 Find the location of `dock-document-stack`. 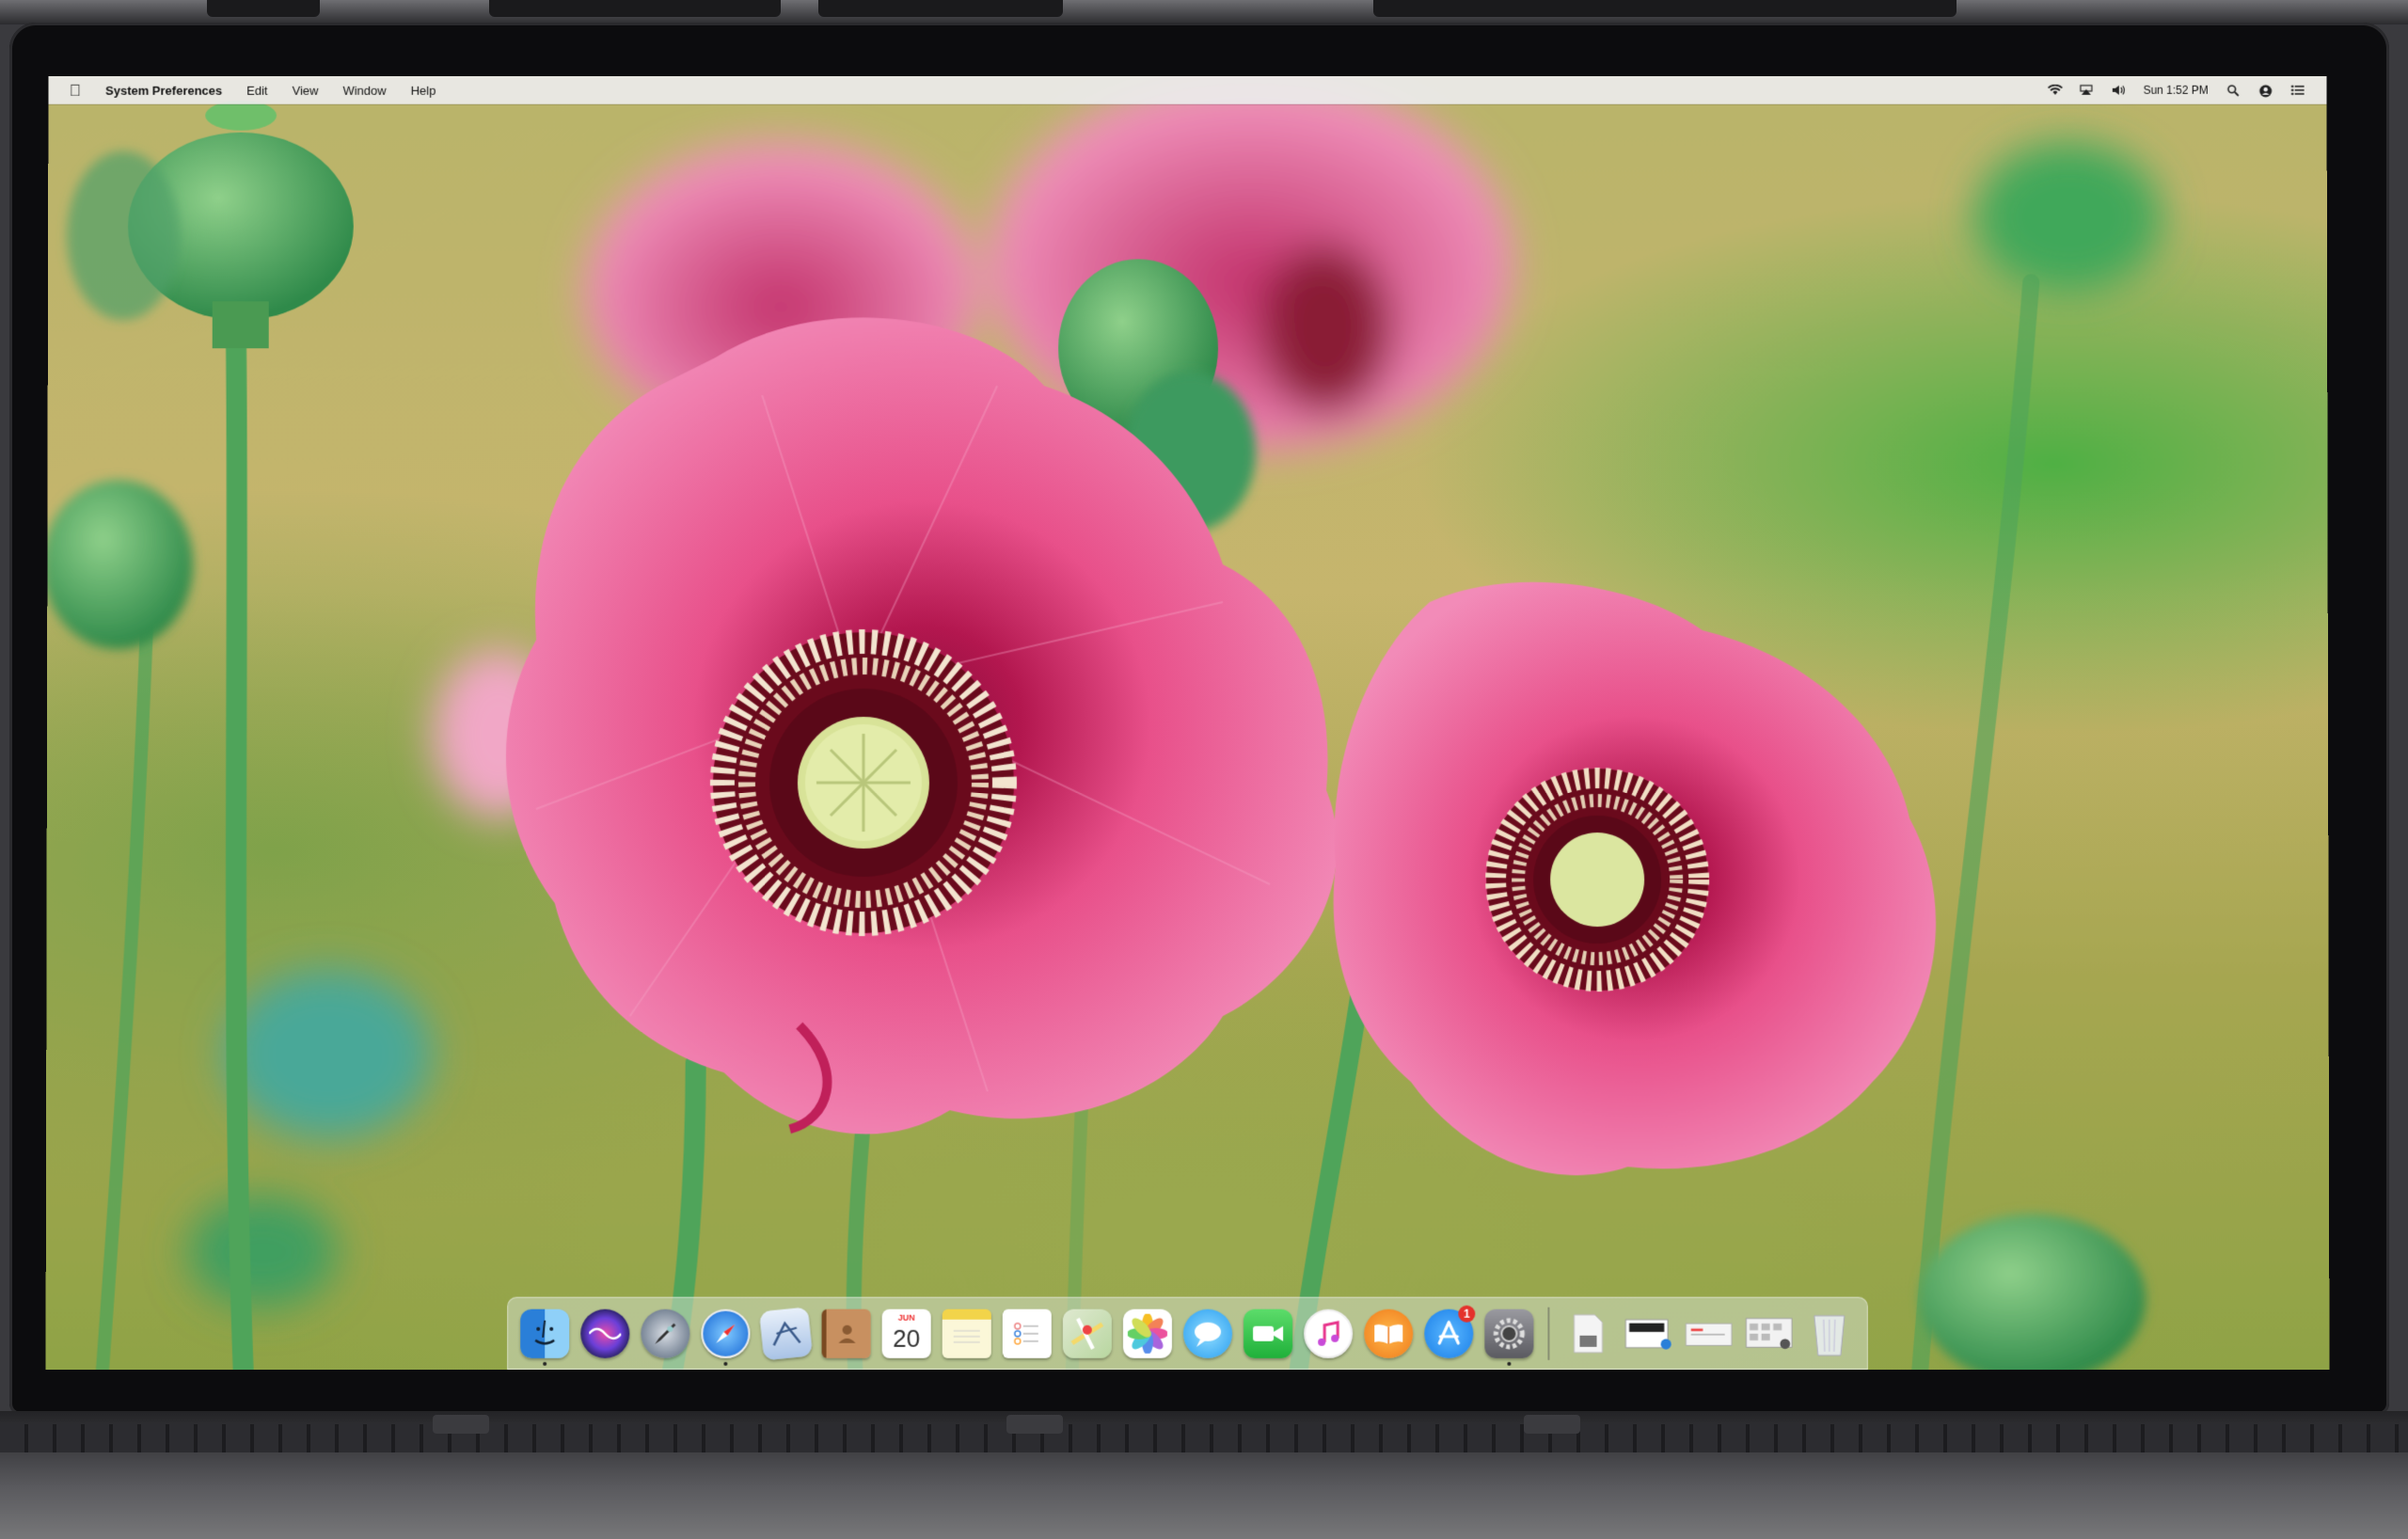

dock-document-stack is located at coordinates (1588, 1333).